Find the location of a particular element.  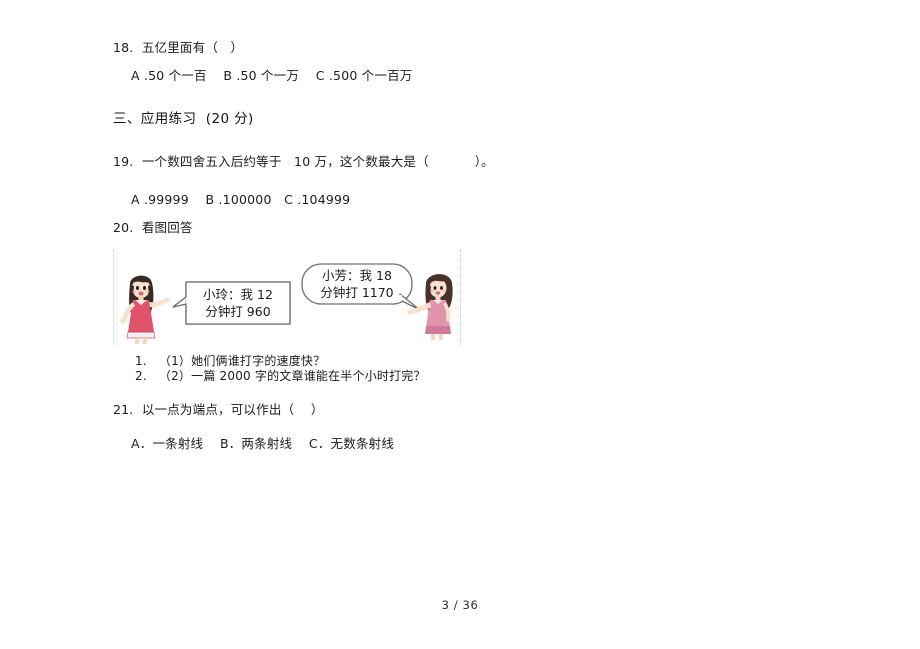

left-bubble-line2: 分钟打 960 is located at coordinates (237, 311).